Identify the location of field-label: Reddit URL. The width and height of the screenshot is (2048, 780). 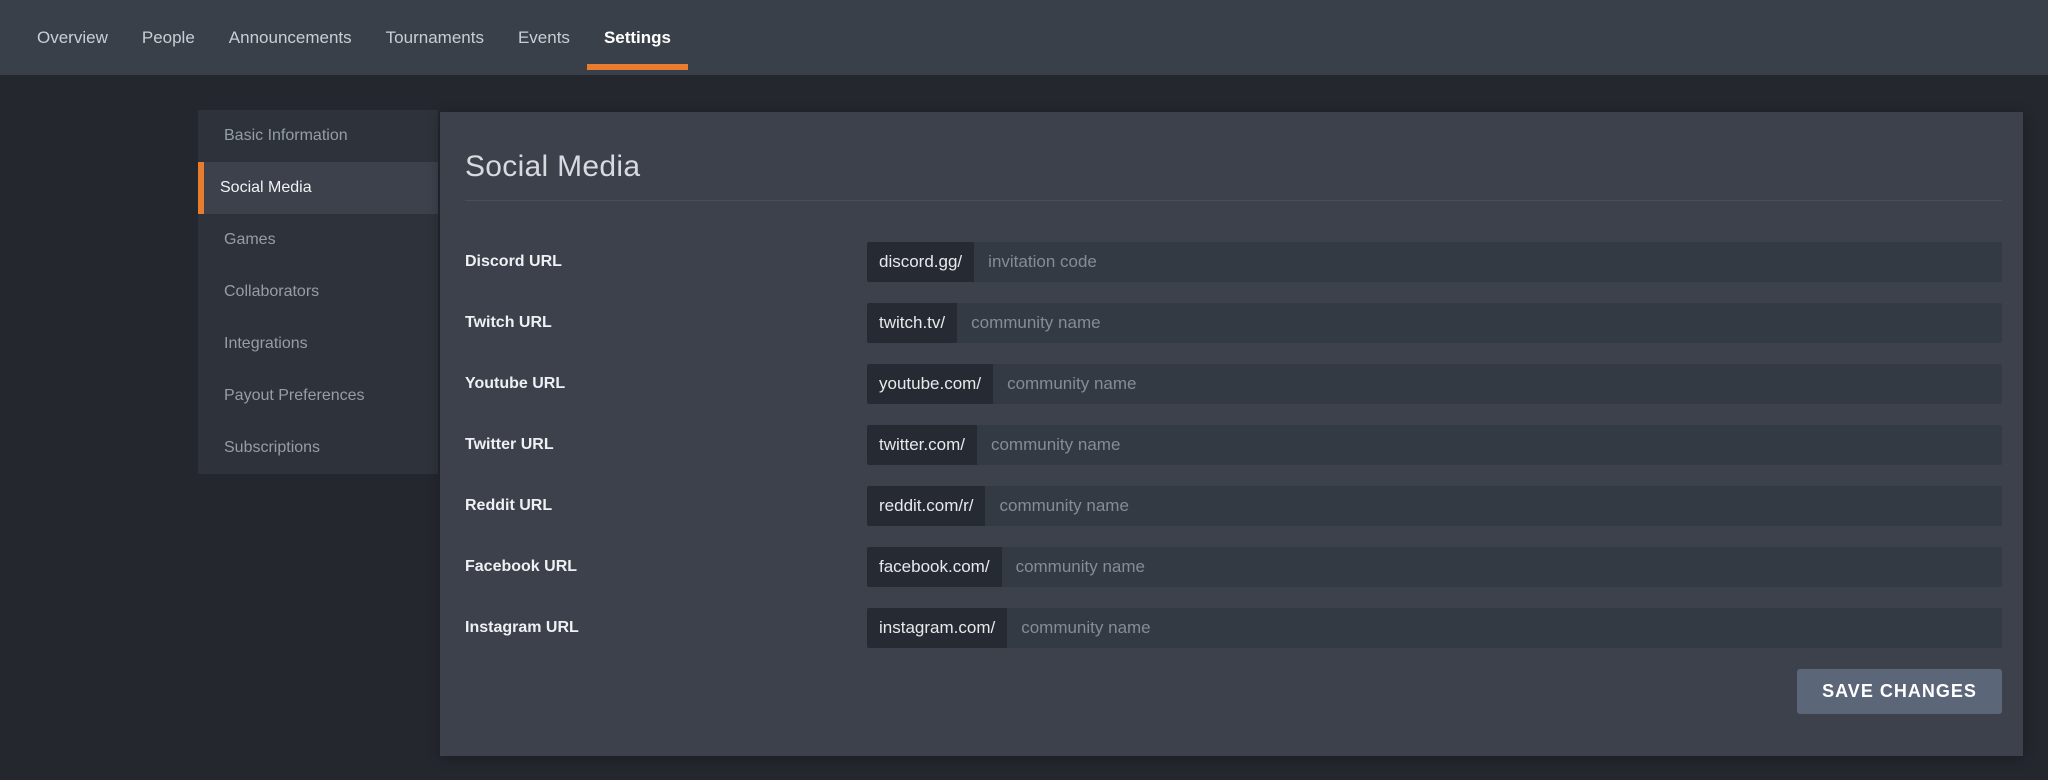
(509, 505).